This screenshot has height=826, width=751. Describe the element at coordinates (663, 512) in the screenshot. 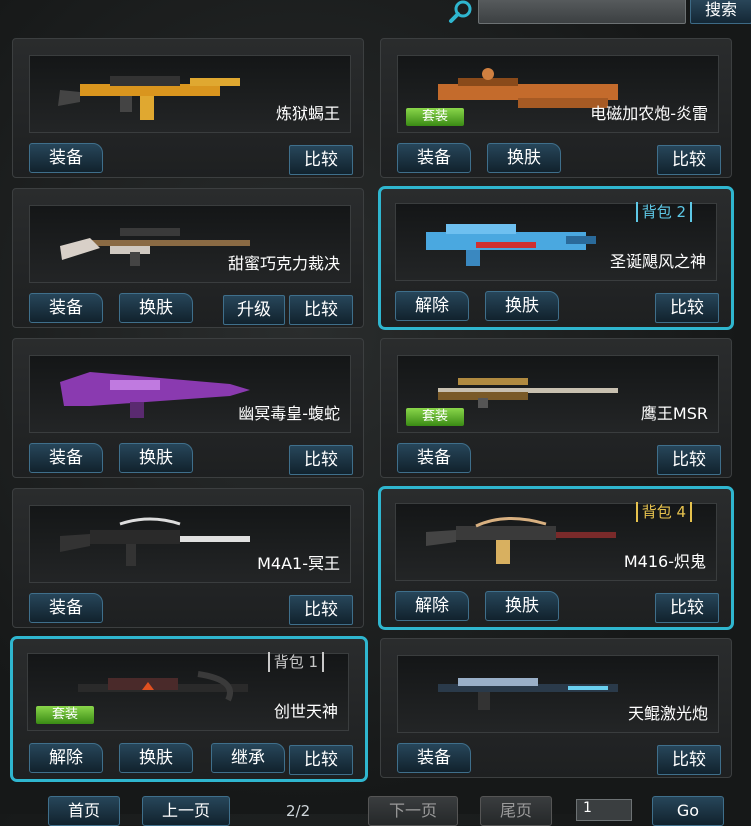

I see `backpack-tag: 背包 4` at that location.